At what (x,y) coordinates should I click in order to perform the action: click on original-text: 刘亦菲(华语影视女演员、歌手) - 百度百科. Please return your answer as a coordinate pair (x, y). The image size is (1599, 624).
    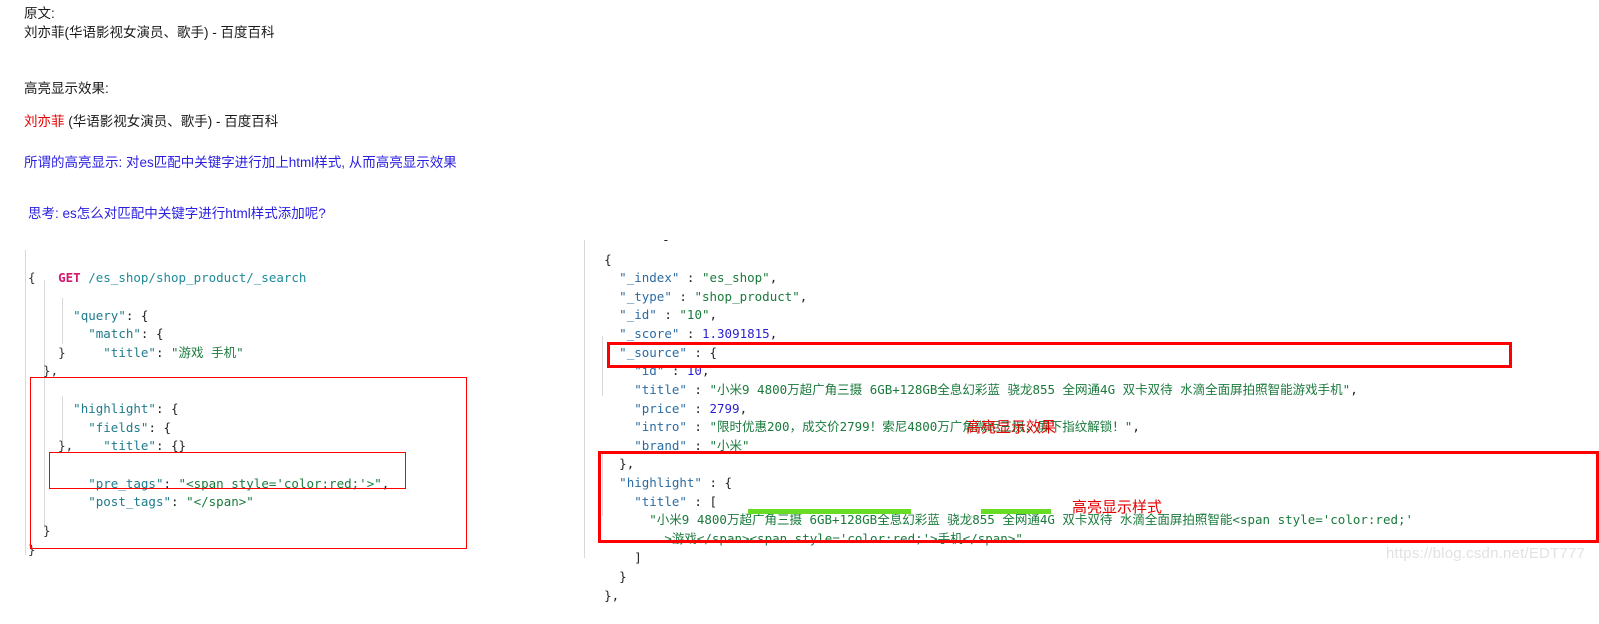
    Looking at the image, I should click on (149, 33).